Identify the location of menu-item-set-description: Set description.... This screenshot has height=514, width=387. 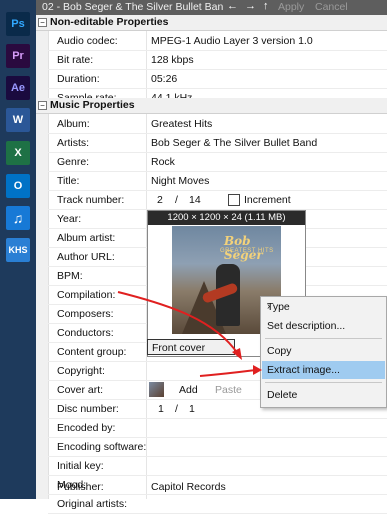
(323, 326).